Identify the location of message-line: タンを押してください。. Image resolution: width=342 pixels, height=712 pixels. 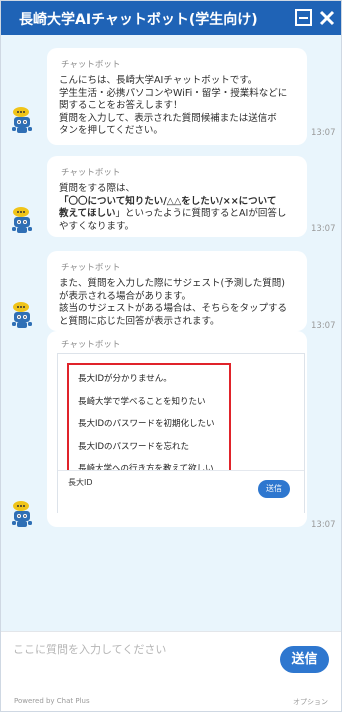
(111, 130).